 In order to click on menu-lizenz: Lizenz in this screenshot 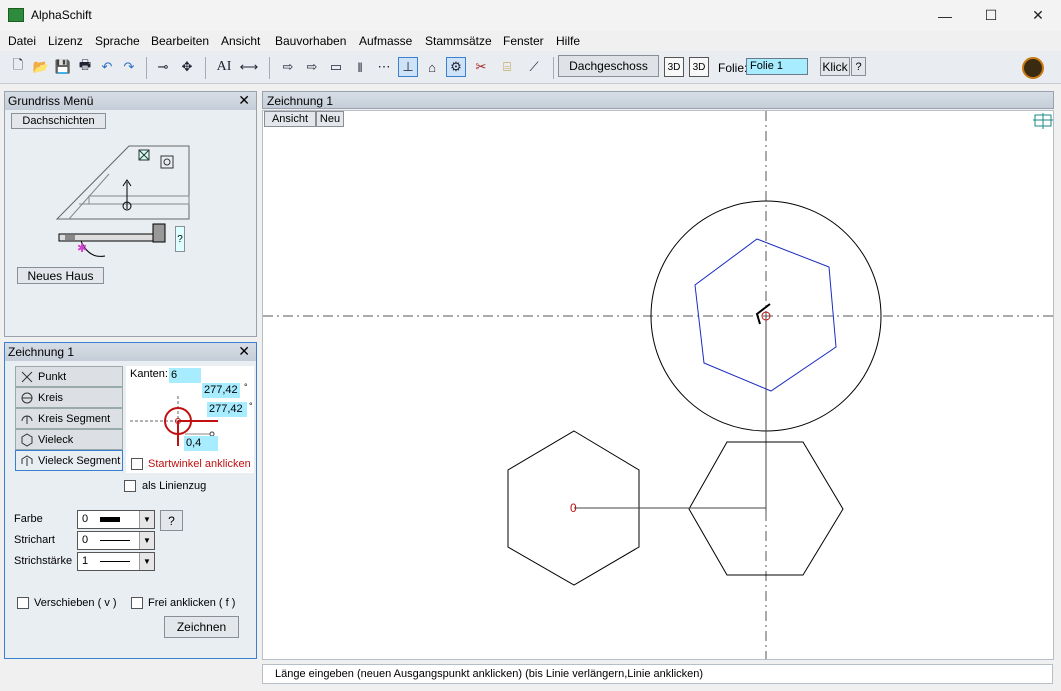, I will do `click(65, 41)`.